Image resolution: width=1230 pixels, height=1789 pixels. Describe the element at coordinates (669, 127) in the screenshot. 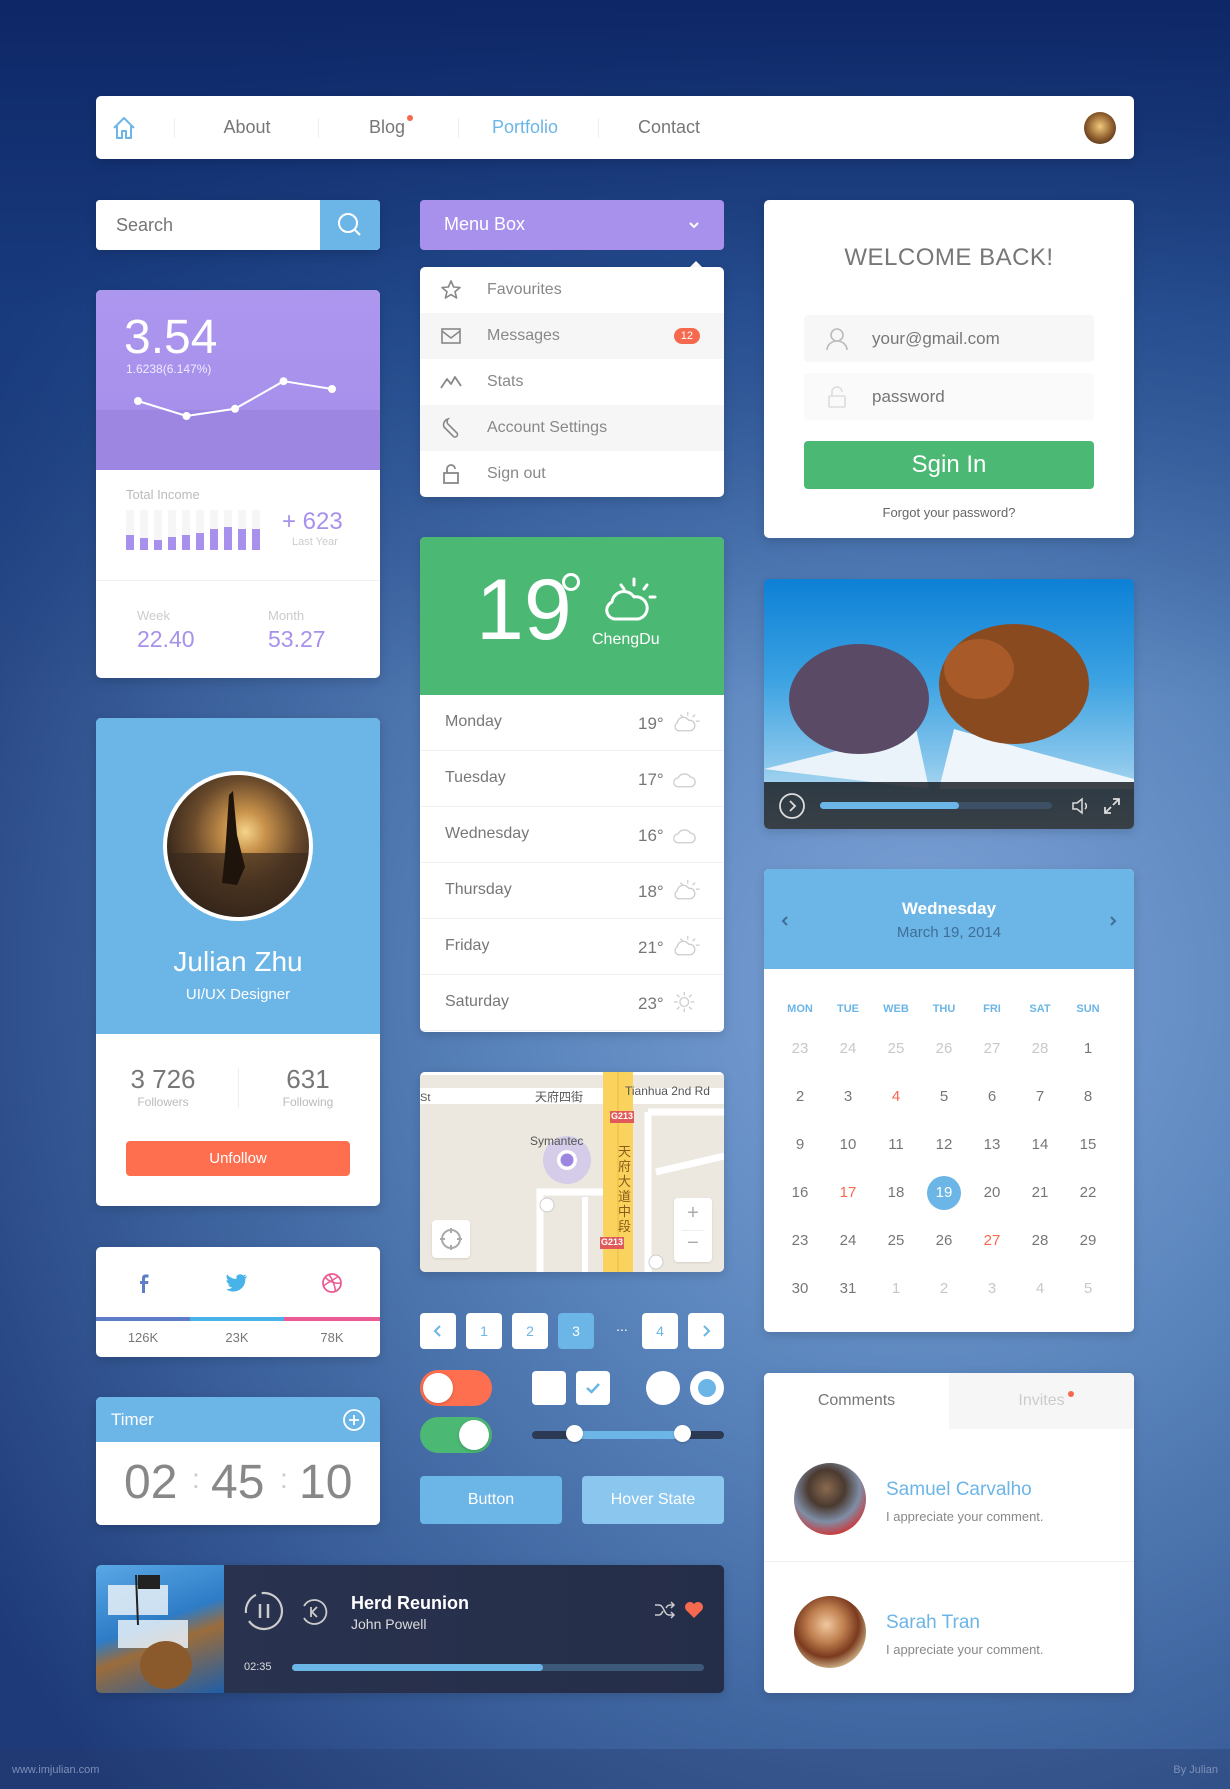

I see `nav-contact: Contact` at that location.